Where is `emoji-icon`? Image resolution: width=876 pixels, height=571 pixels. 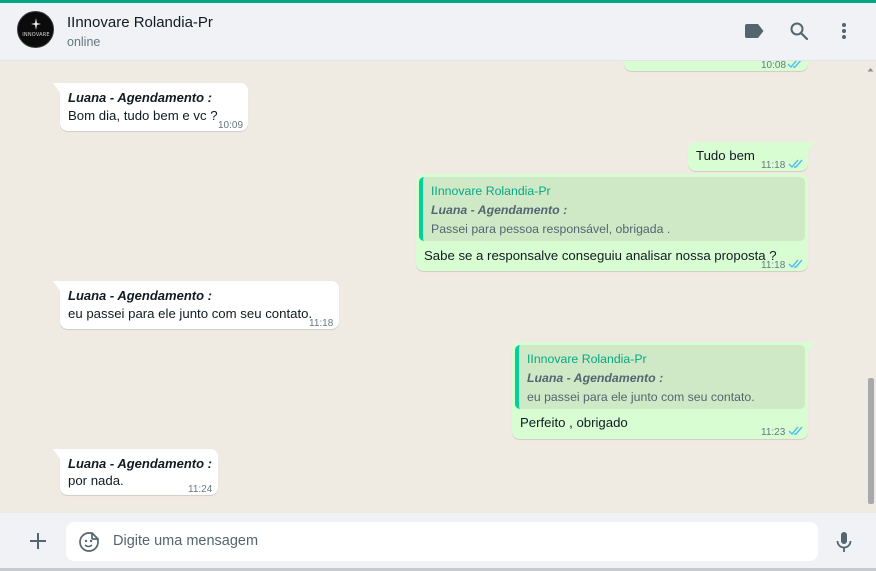
emoji-icon is located at coordinates (89, 542).